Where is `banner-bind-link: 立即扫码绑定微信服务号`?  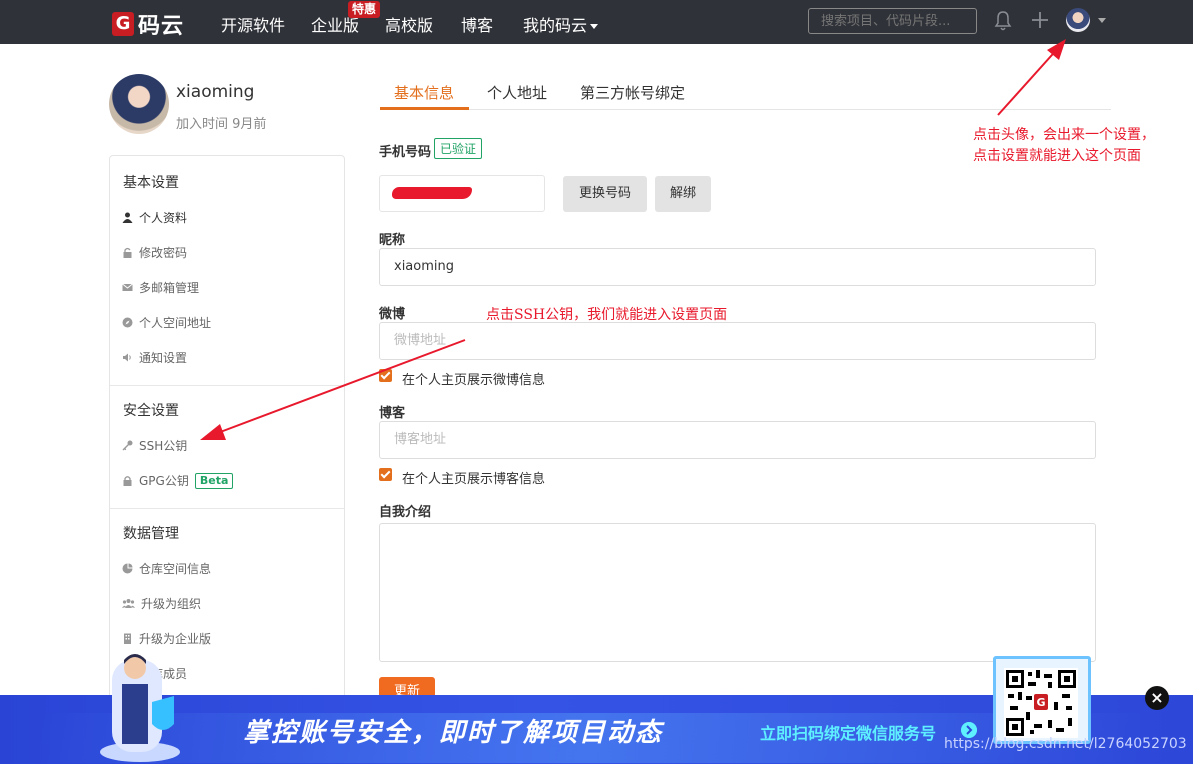 banner-bind-link: 立即扫码绑定微信服务号 is located at coordinates (848, 732).